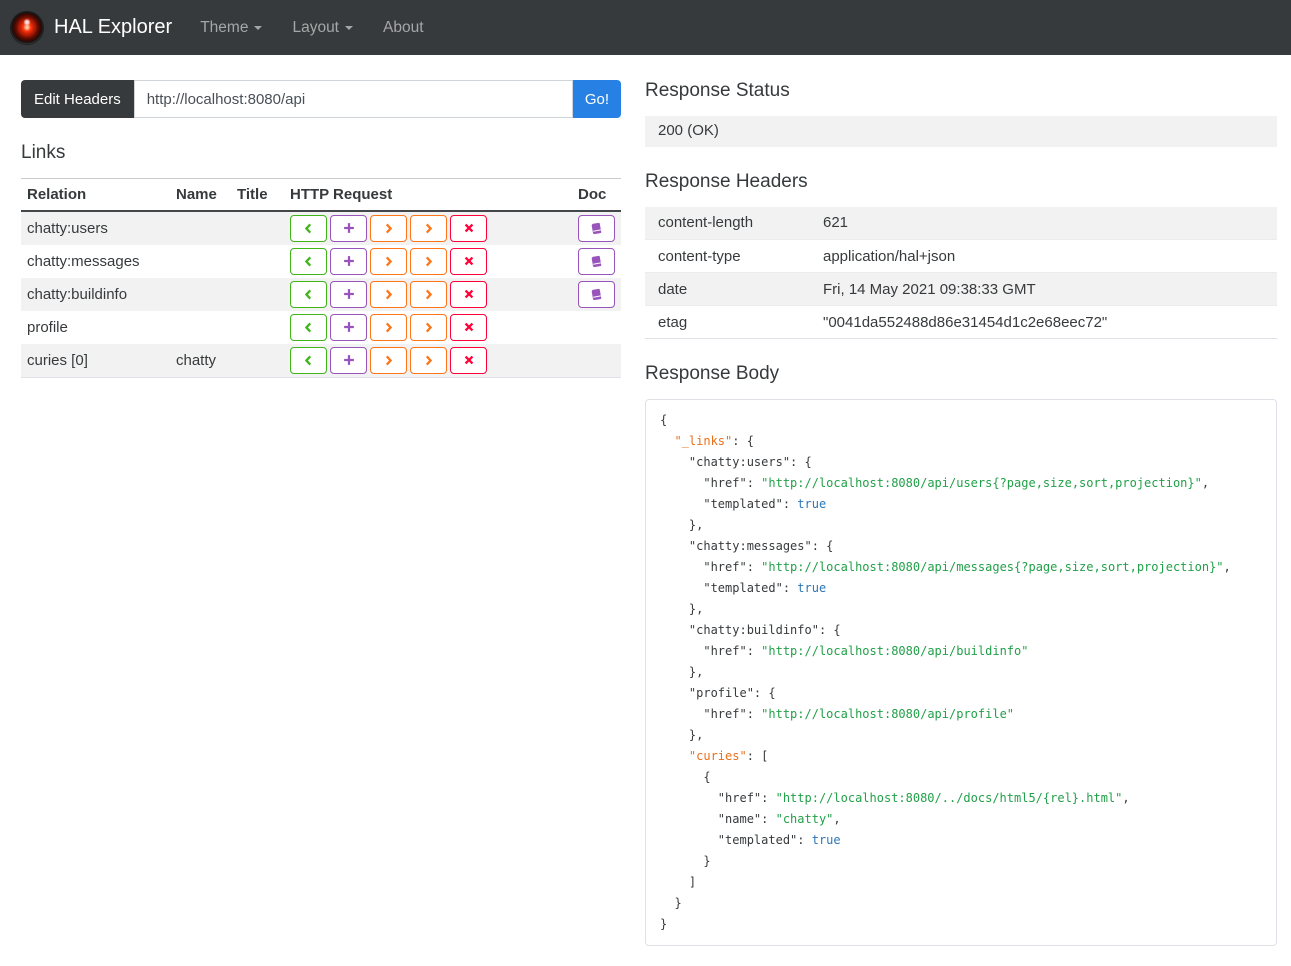 The image size is (1291, 966). I want to click on code-line: "chatty:buildinfo": {, so click(964, 630).